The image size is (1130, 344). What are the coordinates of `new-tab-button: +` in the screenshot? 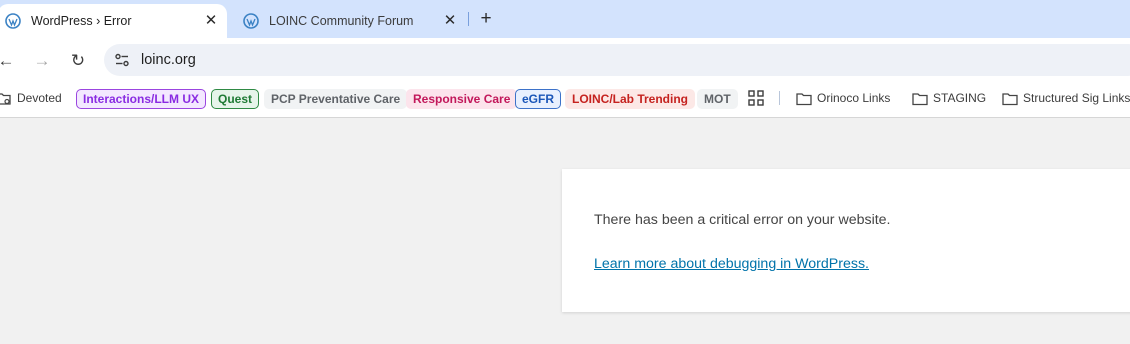 It's located at (486, 19).